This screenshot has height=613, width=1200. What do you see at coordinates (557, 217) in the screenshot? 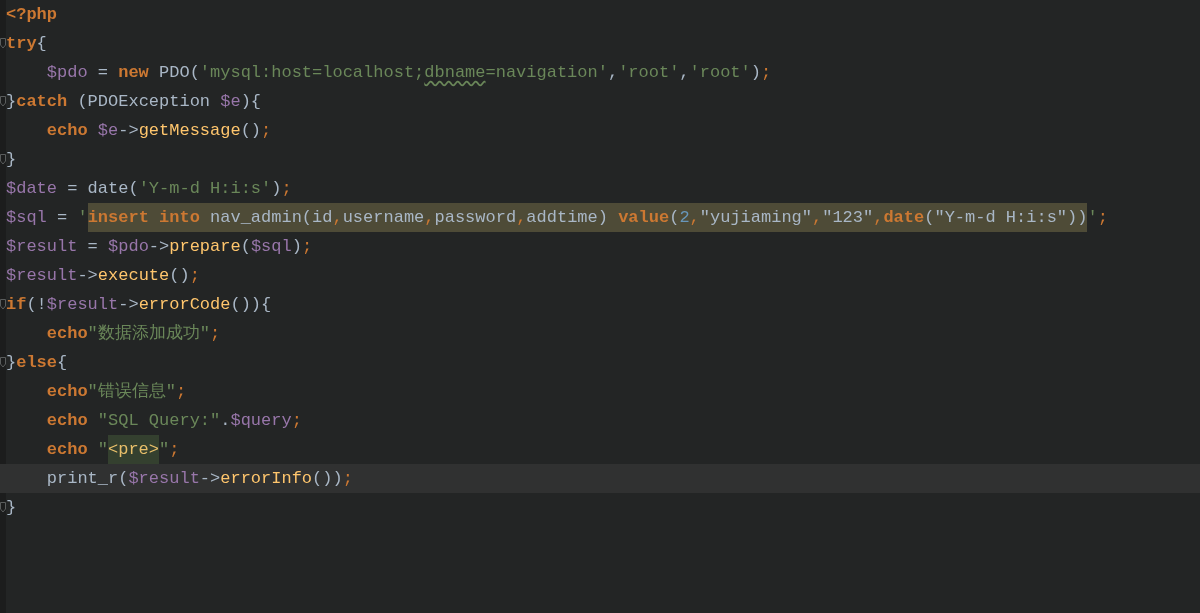
I see `code-line: $sql = 'insert into nav_admin(id,username,password,addtime) value(2,"yujiaming","123",date("Y-m-d H:i:s"))';` at bounding box center [557, 217].